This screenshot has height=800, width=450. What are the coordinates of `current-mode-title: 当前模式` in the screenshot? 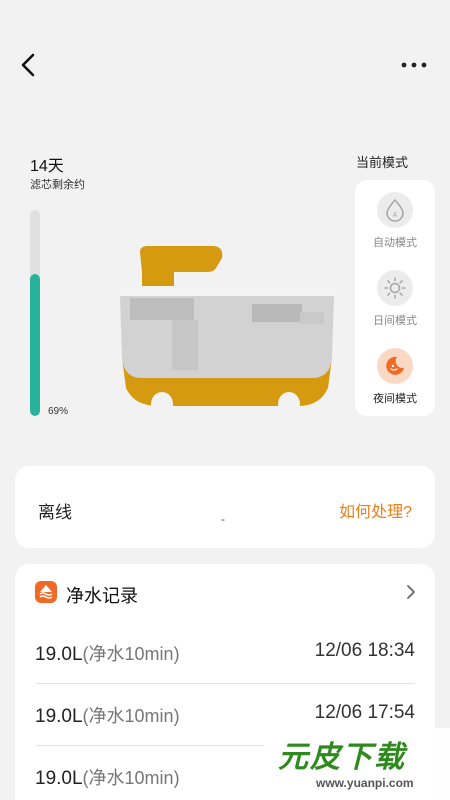 It's located at (382, 162).